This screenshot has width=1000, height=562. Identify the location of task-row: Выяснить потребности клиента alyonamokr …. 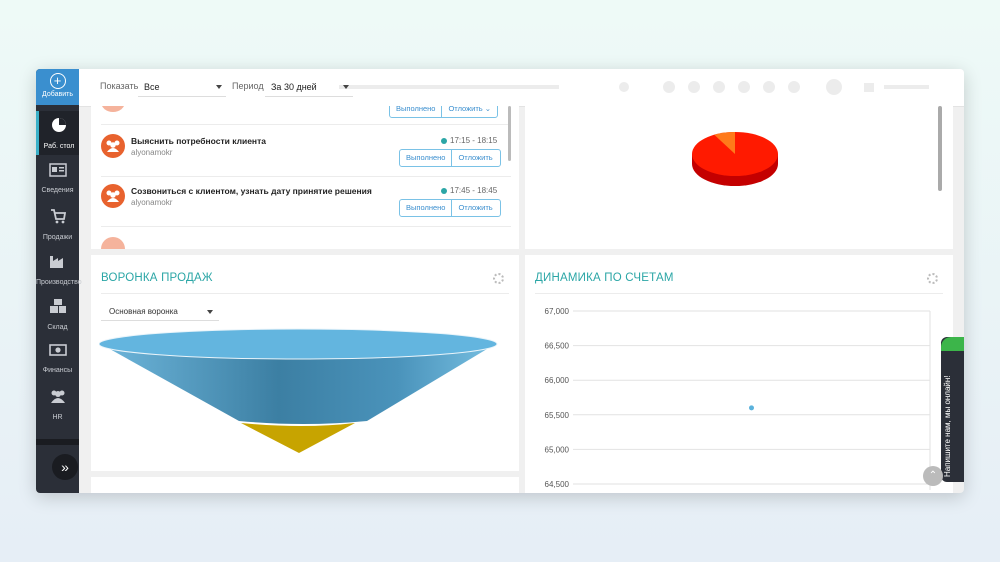
(301, 149).